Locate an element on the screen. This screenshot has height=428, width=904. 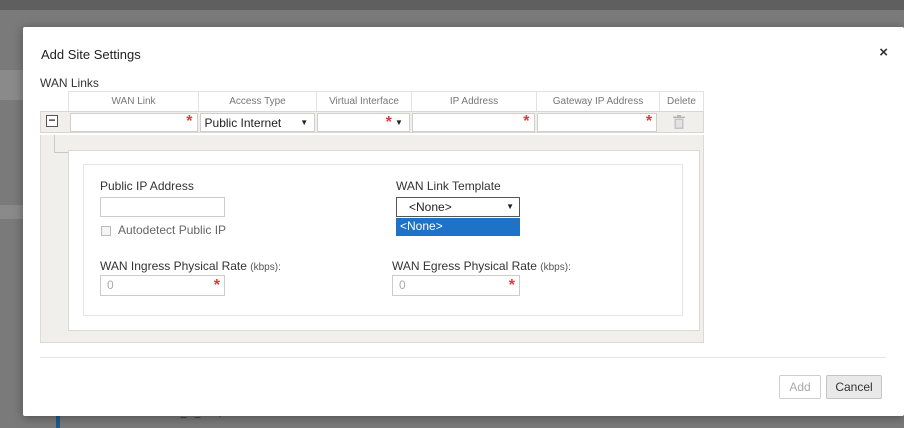
header-access-type: Access Type is located at coordinates (257, 101).